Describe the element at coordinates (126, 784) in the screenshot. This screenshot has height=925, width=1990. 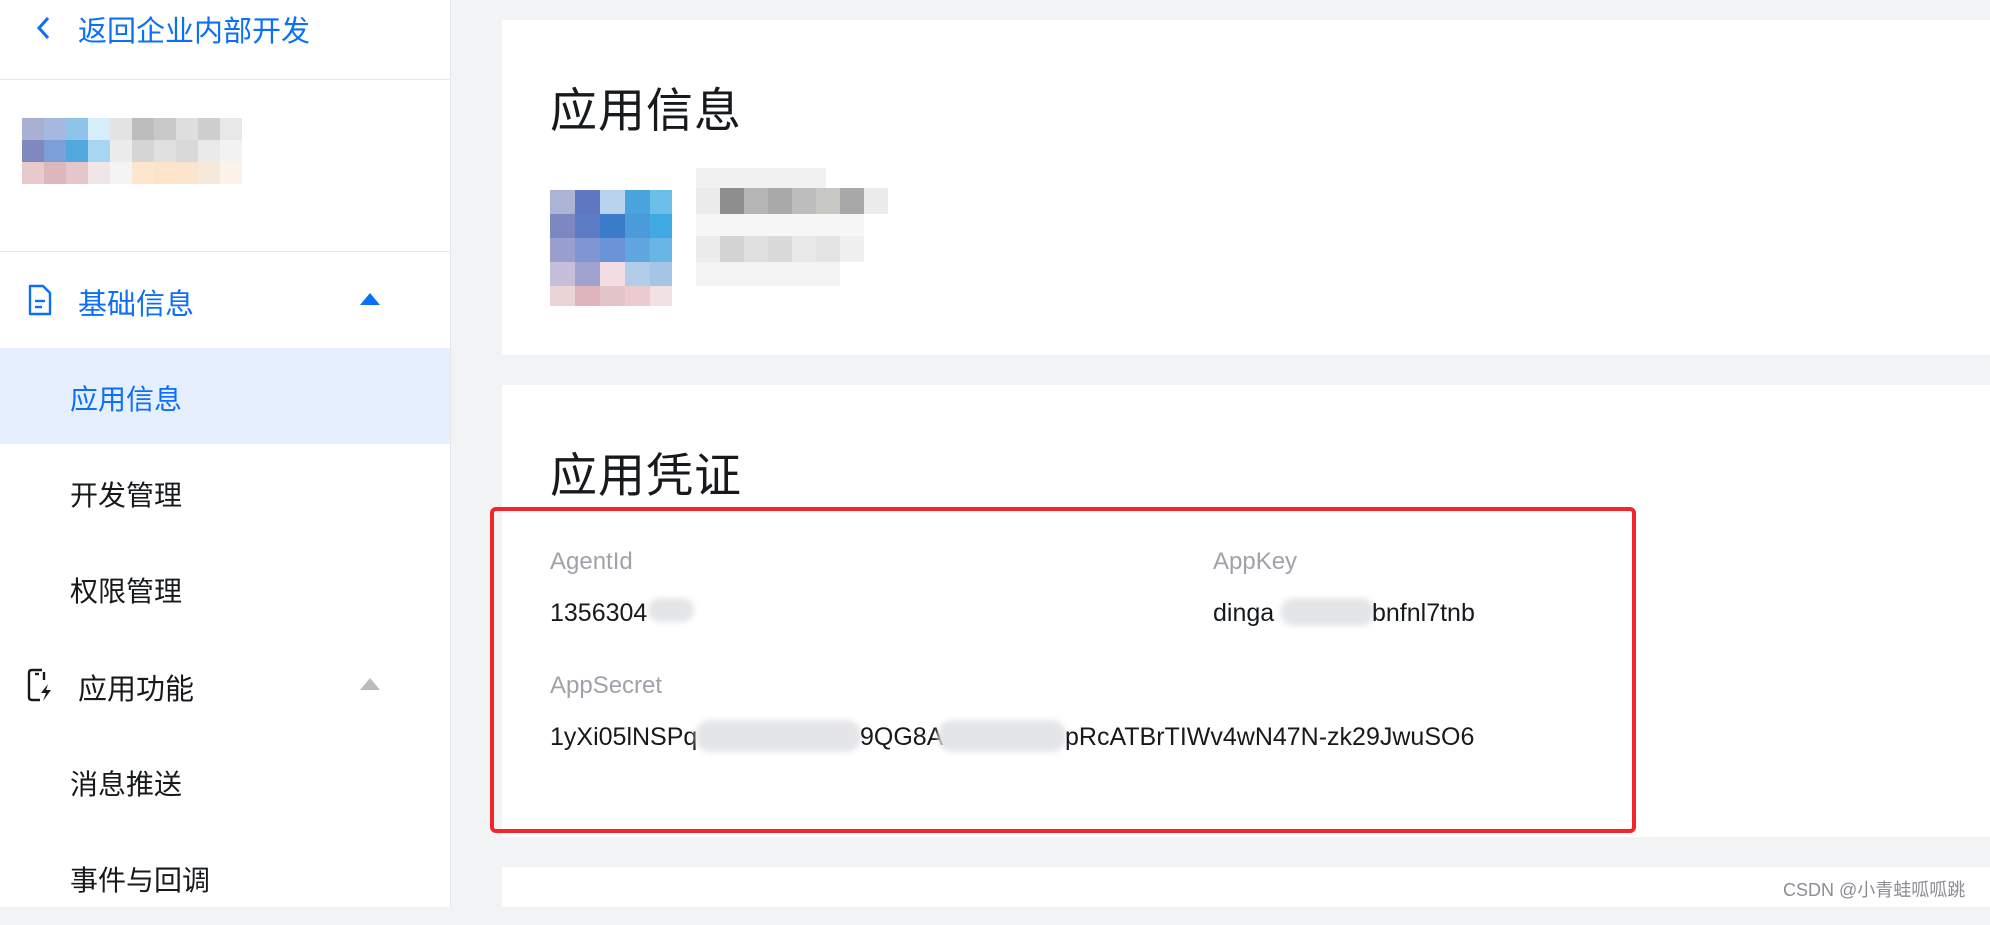
I see `sidebar-item-label: 消息推送` at that location.